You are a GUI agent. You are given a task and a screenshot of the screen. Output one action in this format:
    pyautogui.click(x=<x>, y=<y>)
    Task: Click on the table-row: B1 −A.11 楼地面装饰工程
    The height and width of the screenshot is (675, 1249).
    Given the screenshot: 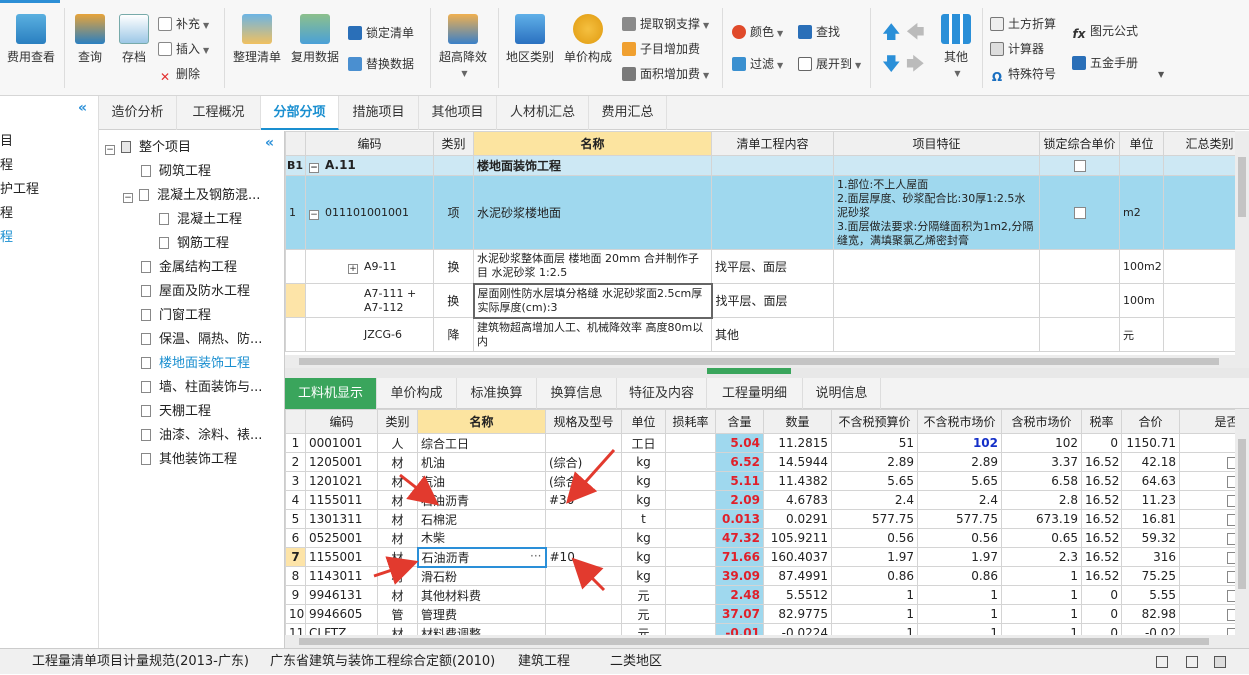 What is the action you would take?
    pyautogui.click(x=767, y=166)
    